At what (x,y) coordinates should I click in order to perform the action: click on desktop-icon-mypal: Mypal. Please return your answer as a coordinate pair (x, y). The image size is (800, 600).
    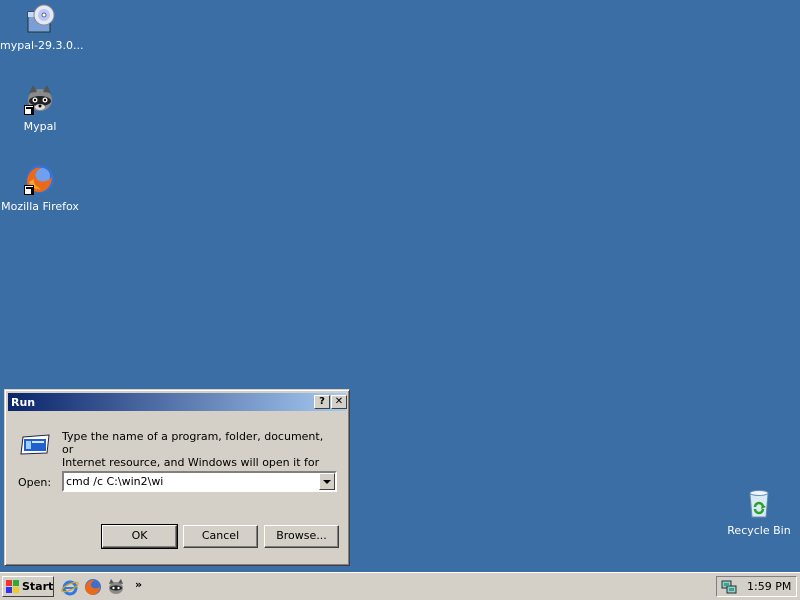
    Looking at the image, I should click on (40, 108).